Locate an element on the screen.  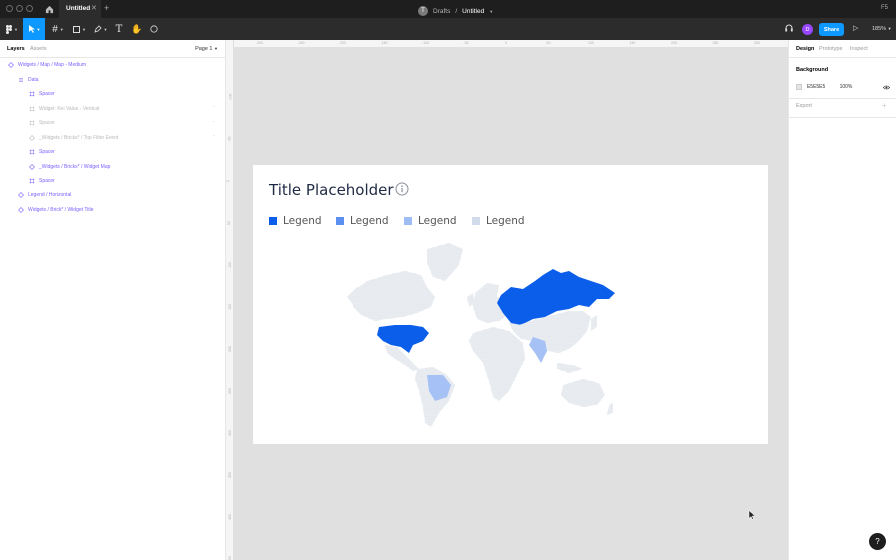
left-panel-tabs: Layers Assets Page 1 ▼ is located at coordinates (113, 49).